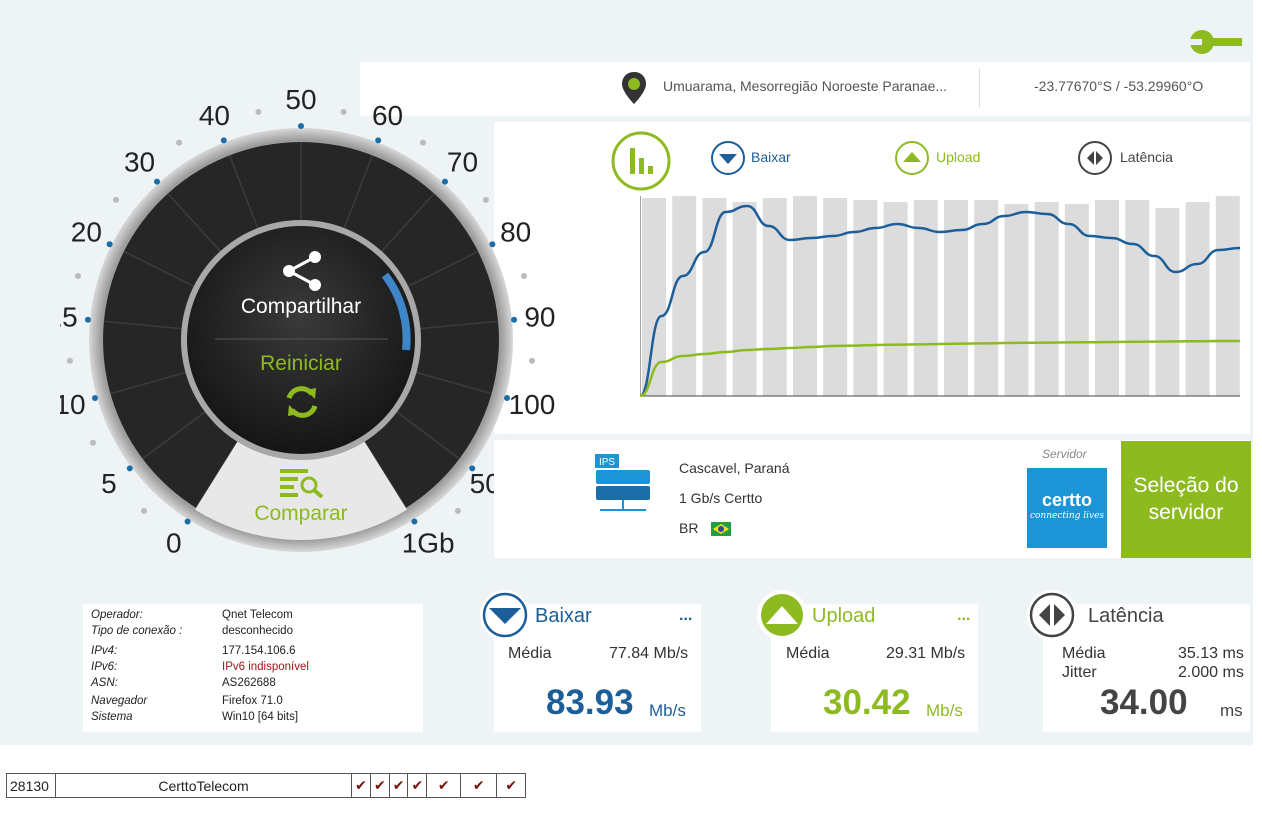  Describe the element at coordinates (505, 615) in the screenshot. I see `download-icon` at that location.